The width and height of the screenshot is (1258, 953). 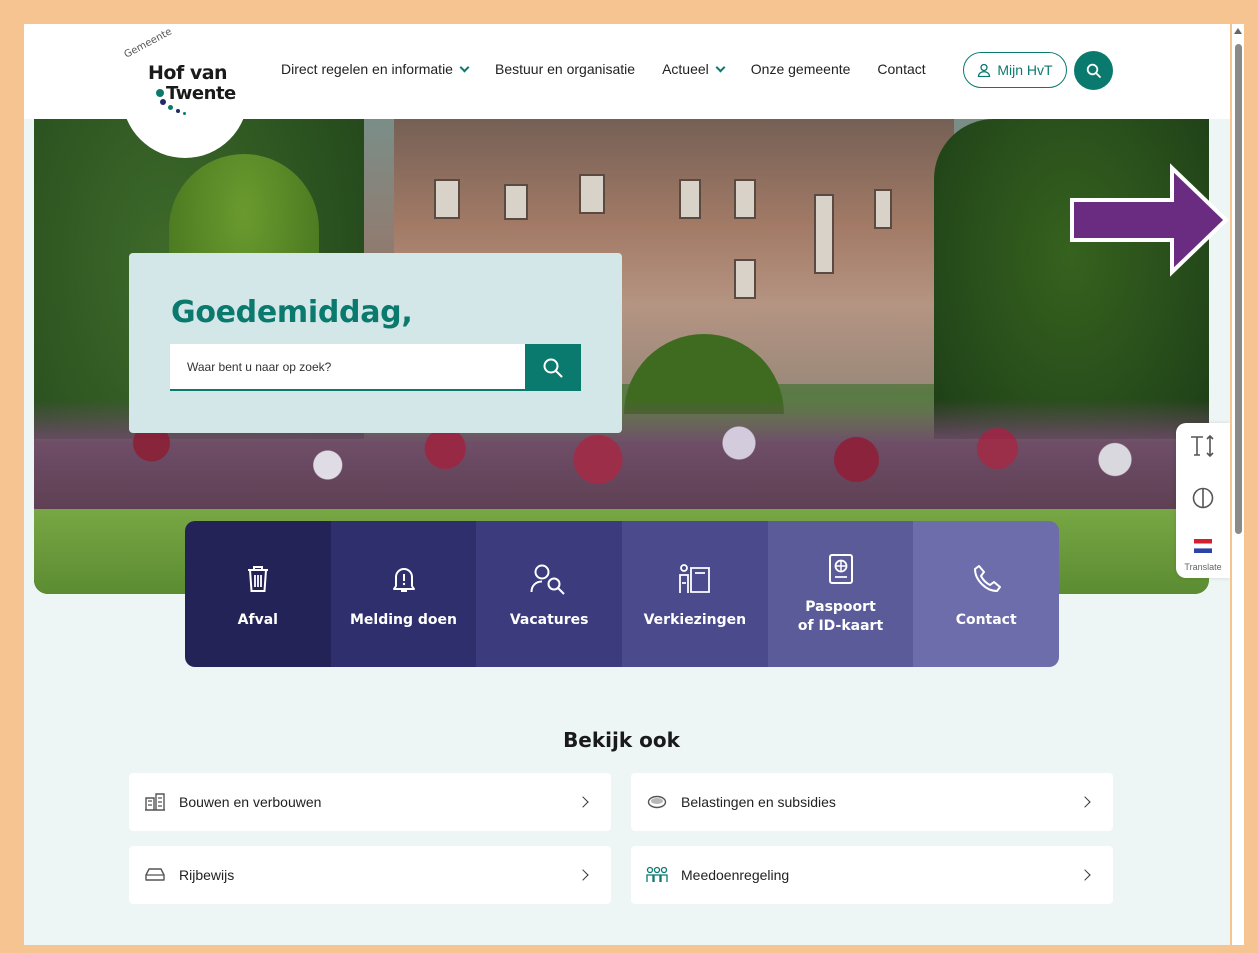 What do you see at coordinates (840, 594) in the screenshot?
I see `tile-paspoort: Paspoort of ID-kaart` at bounding box center [840, 594].